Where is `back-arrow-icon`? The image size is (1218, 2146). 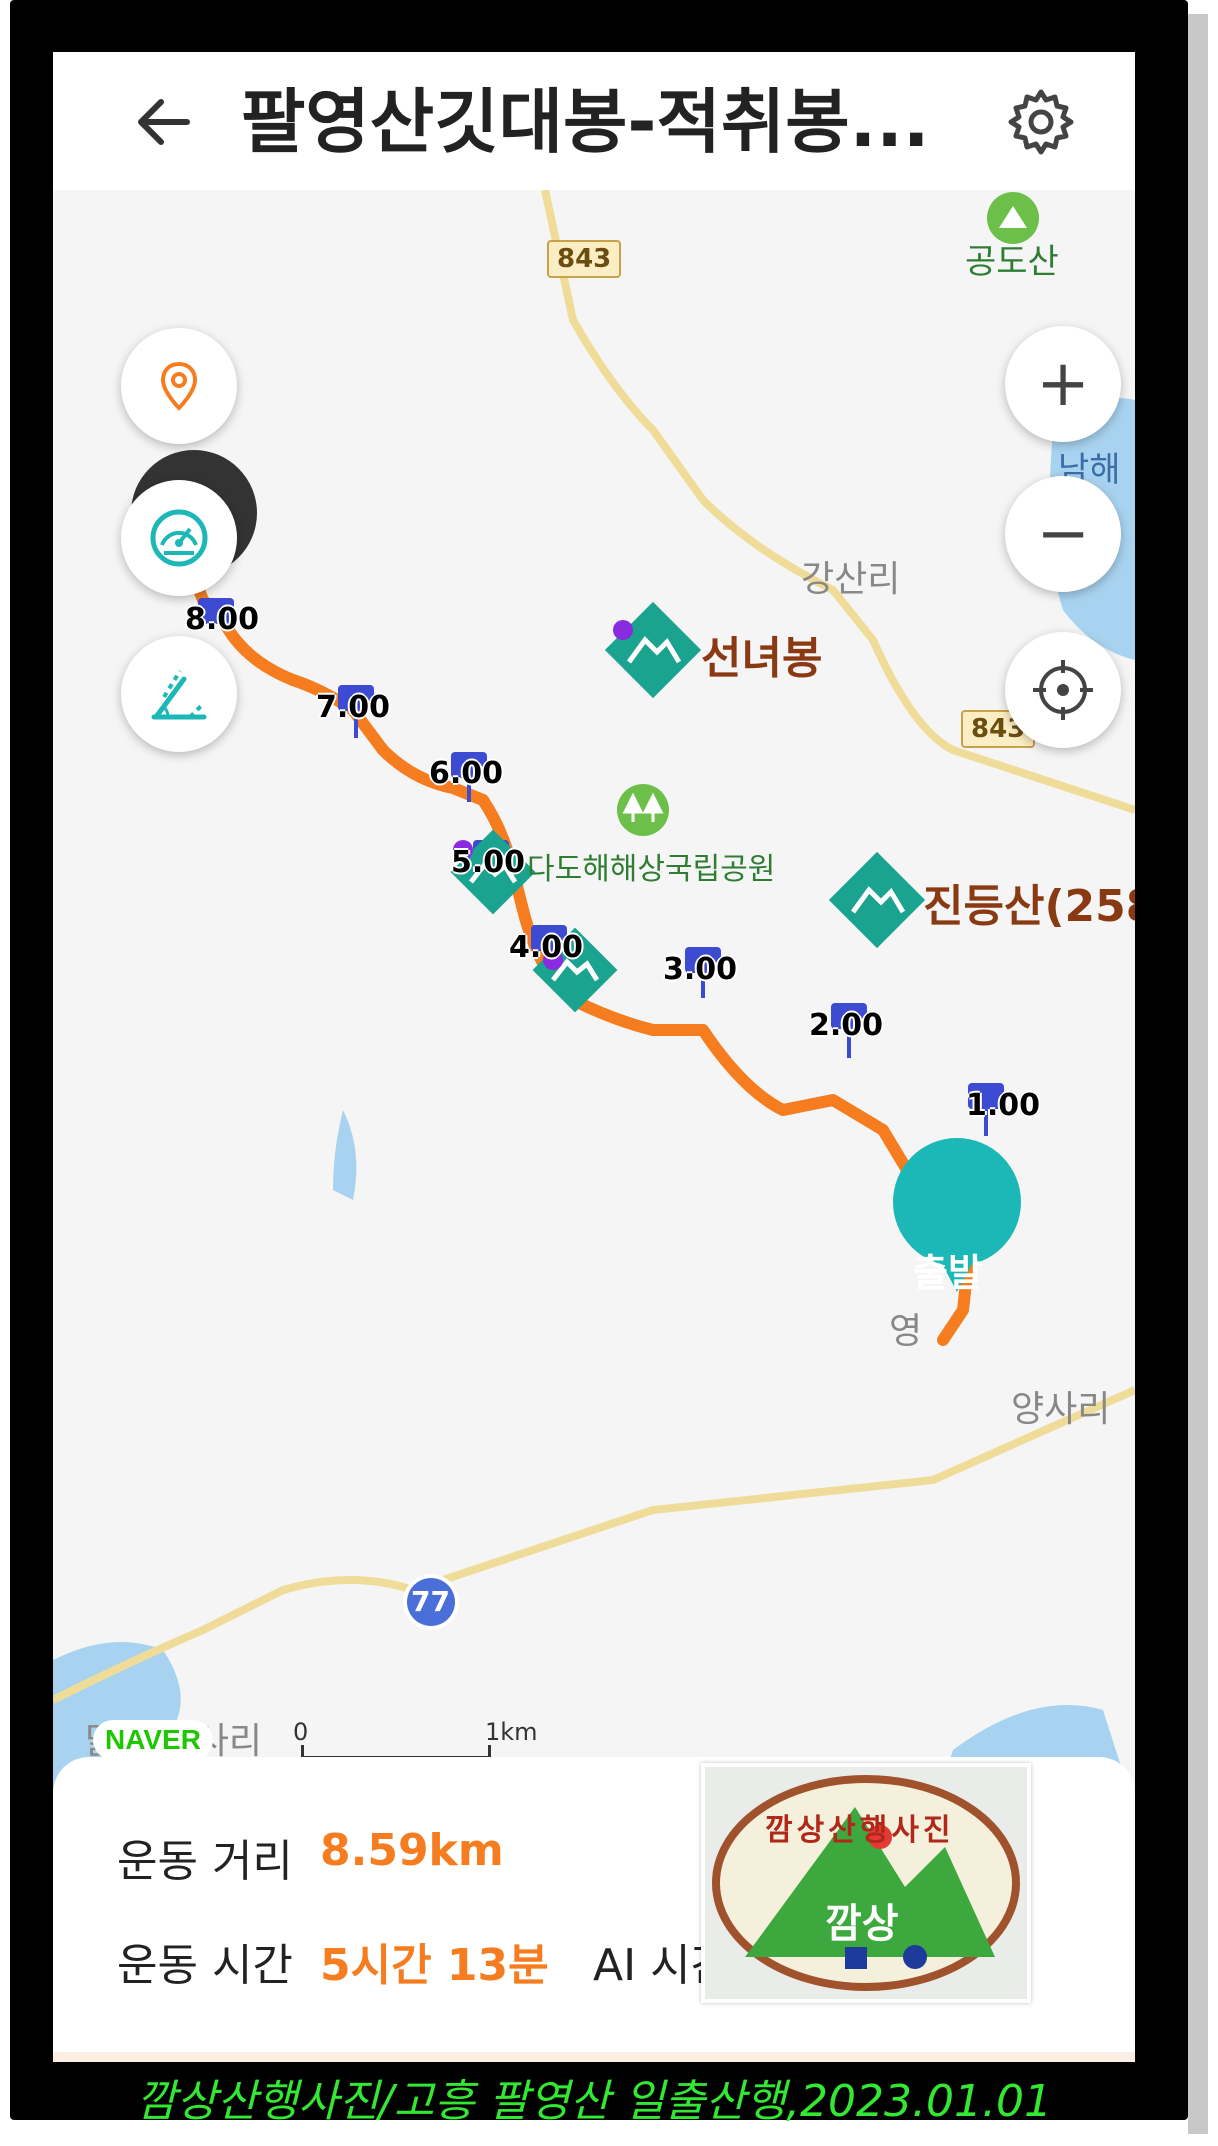
back-arrow-icon is located at coordinates (164, 122).